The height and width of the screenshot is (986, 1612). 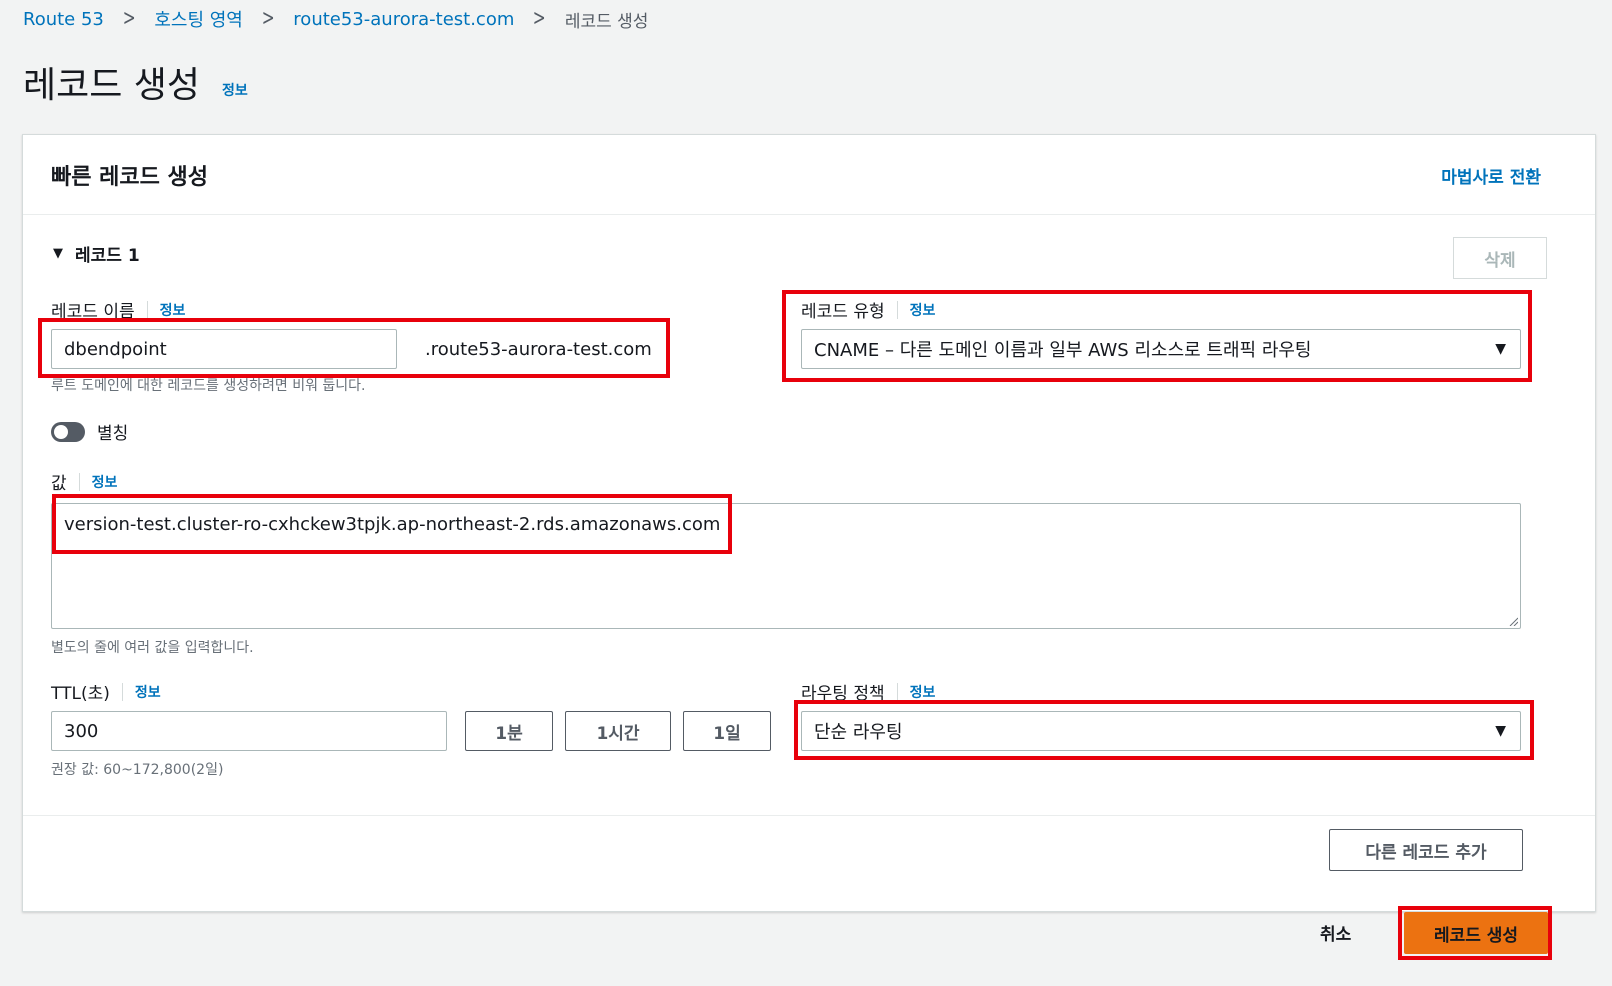 What do you see at coordinates (606, 21) in the screenshot?
I see `breadcrumb-current: 레코드 생성` at bounding box center [606, 21].